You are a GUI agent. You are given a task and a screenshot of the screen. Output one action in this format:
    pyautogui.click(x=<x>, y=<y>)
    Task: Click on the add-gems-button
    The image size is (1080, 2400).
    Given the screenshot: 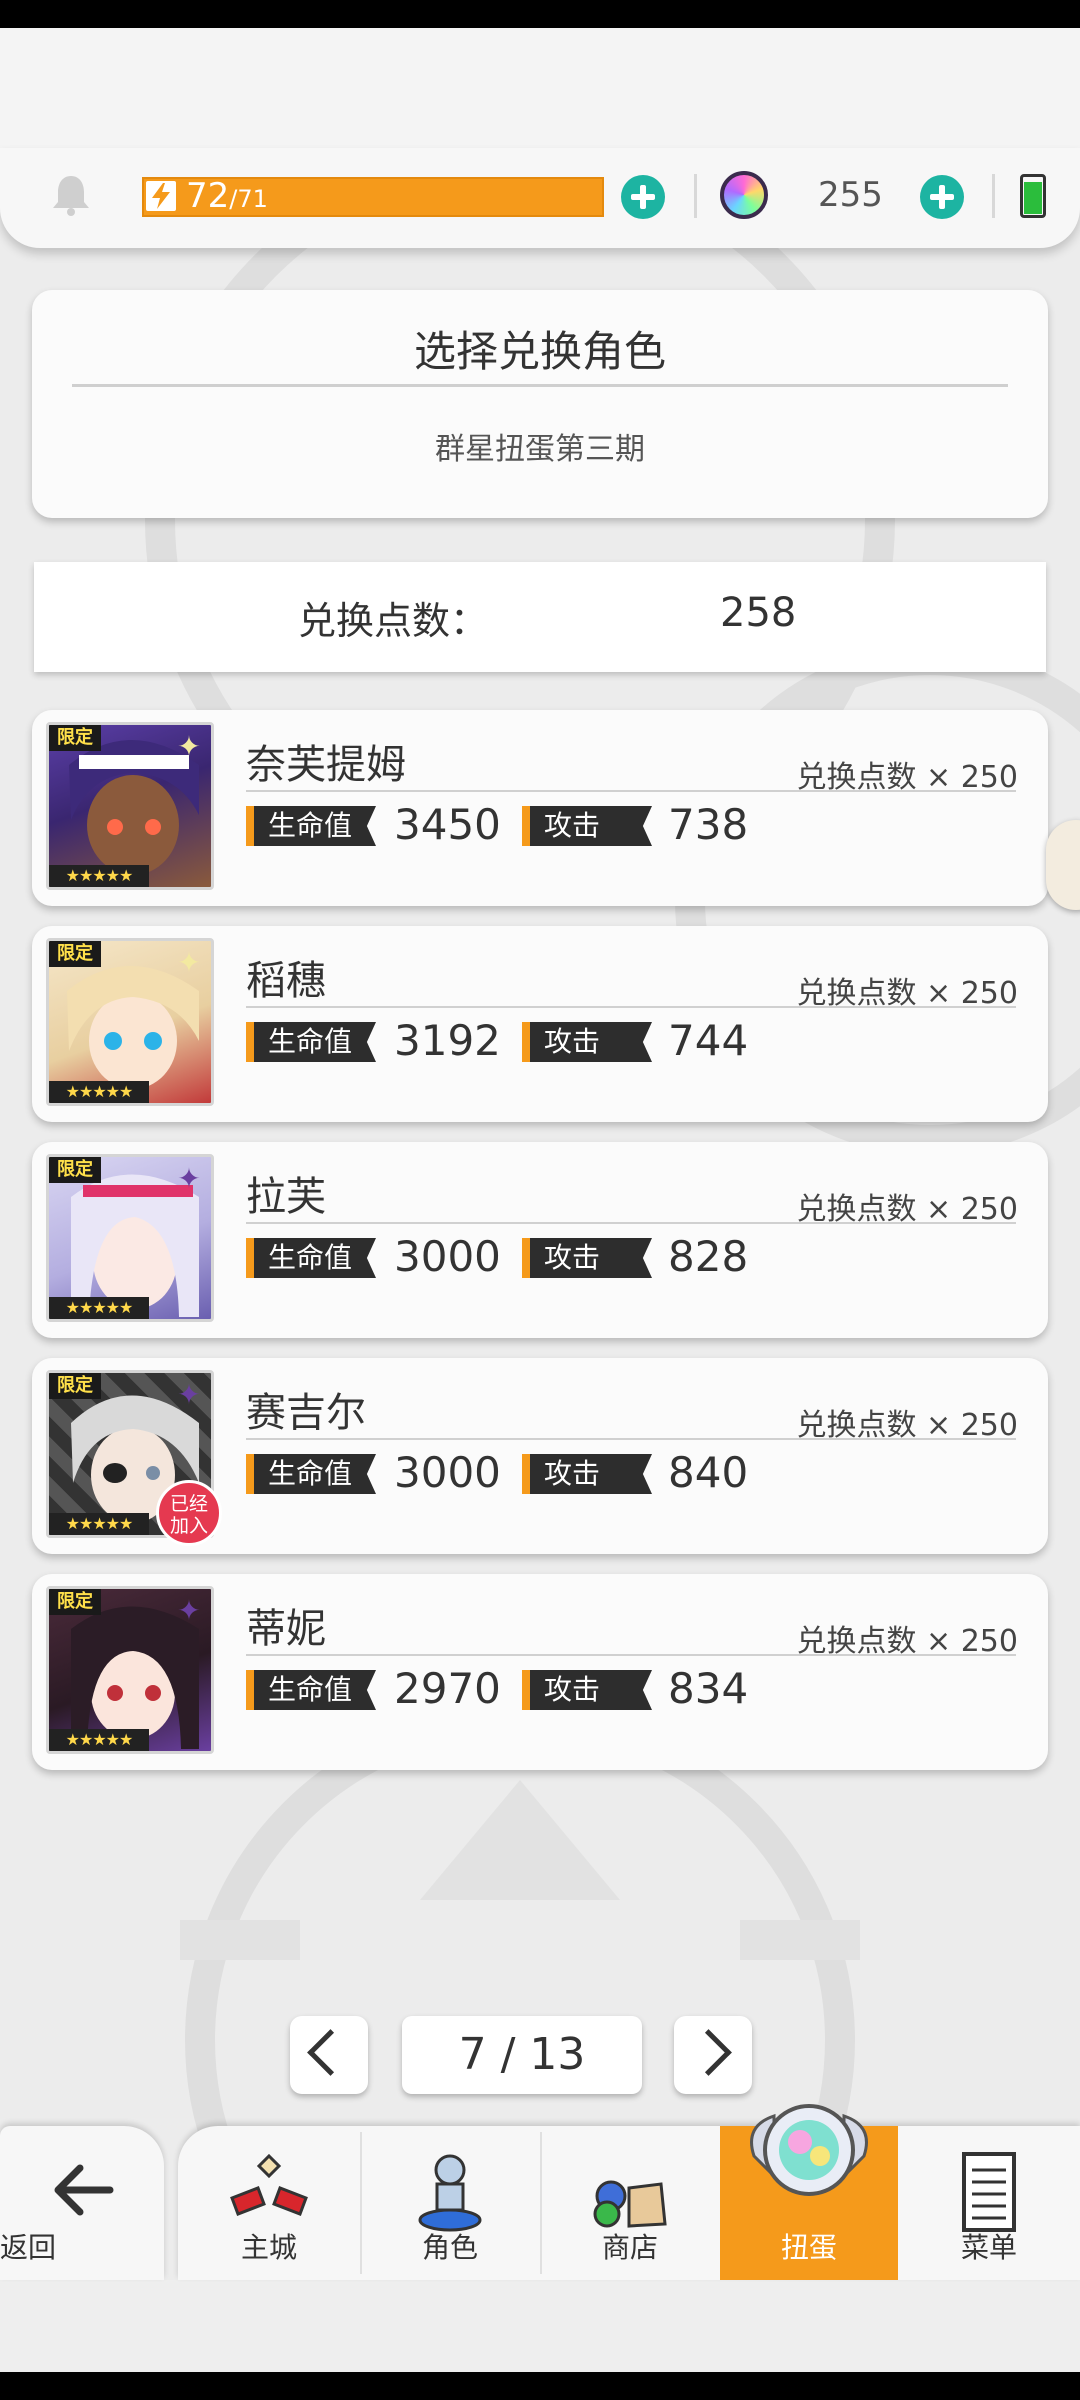 What is the action you would take?
    pyautogui.click(x=942, y=197)
    